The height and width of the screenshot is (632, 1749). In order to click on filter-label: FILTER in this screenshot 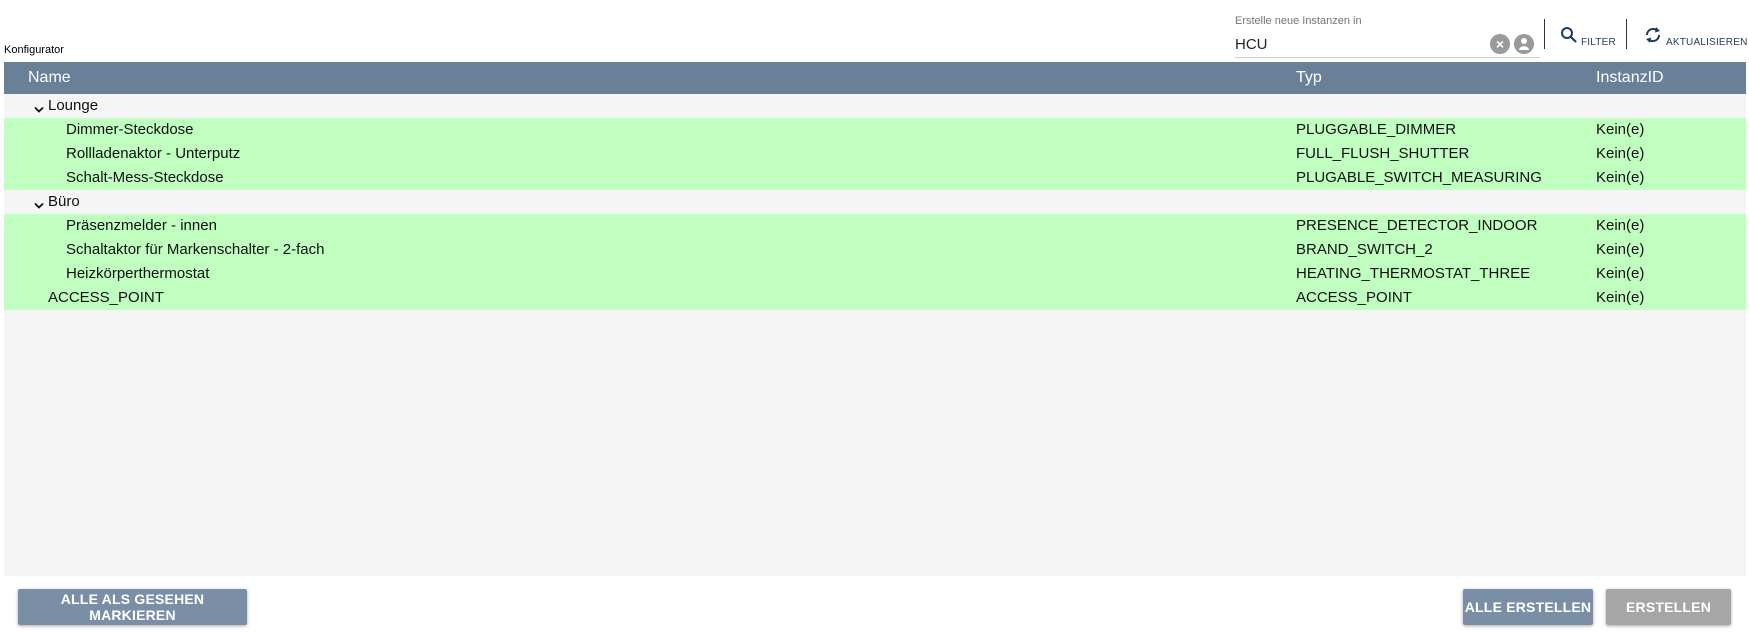, I will do `click(1598, 42)`.